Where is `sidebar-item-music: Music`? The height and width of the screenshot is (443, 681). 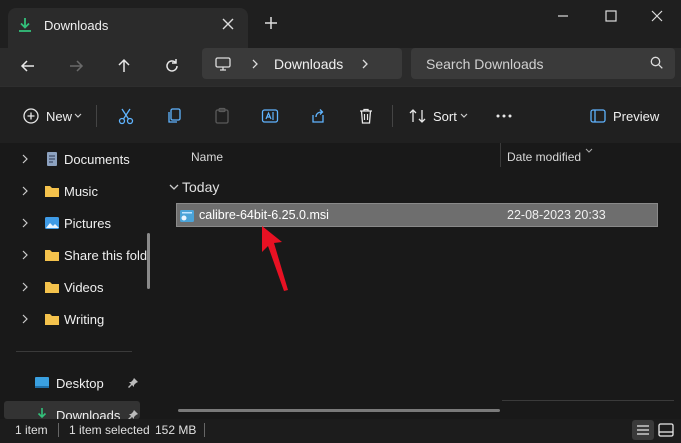 sidebar-item-music: Music is located at coordinates (75, 191).